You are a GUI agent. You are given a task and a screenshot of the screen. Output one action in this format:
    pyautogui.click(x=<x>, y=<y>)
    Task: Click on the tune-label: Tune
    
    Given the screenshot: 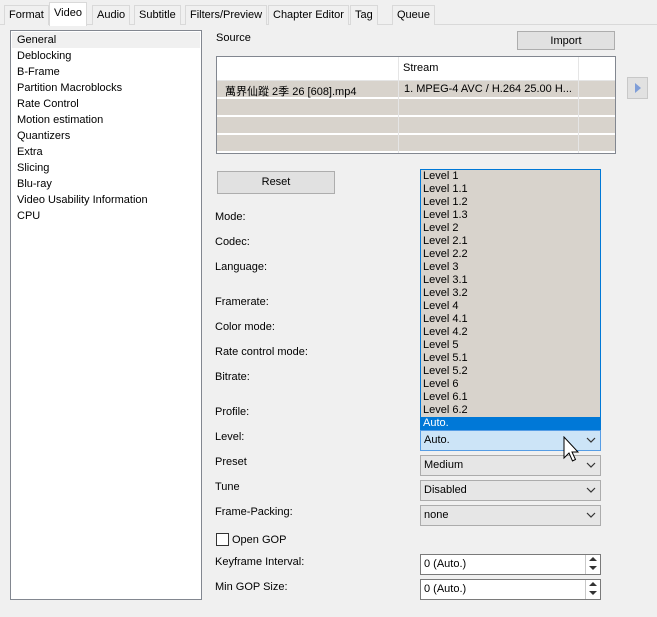 What is the action you would take?
    pyautogui.click(x=227, y=487)
    